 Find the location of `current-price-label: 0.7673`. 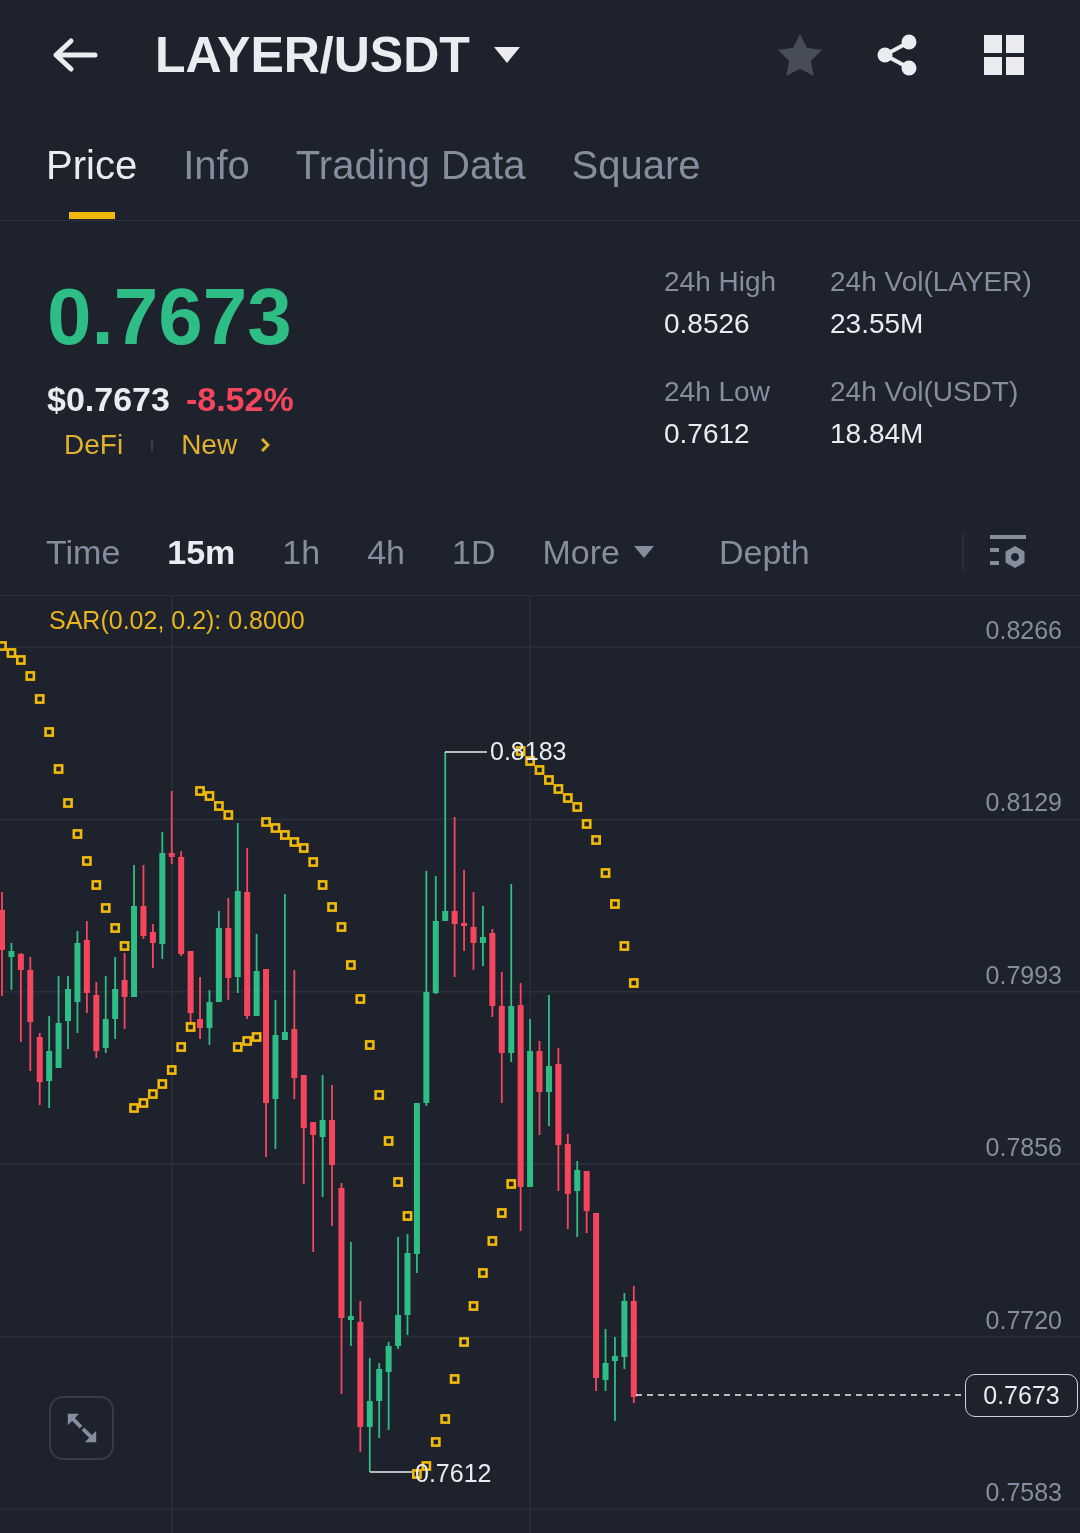

current-price-label: 0.7673 is located at coordinates (1021, 1395).